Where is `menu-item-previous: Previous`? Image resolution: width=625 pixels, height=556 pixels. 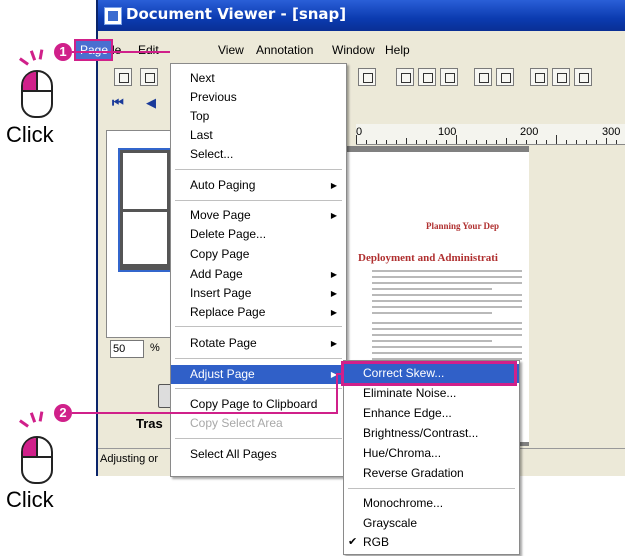
menu-item-previous: Previous is located at coordinates (258, 97).